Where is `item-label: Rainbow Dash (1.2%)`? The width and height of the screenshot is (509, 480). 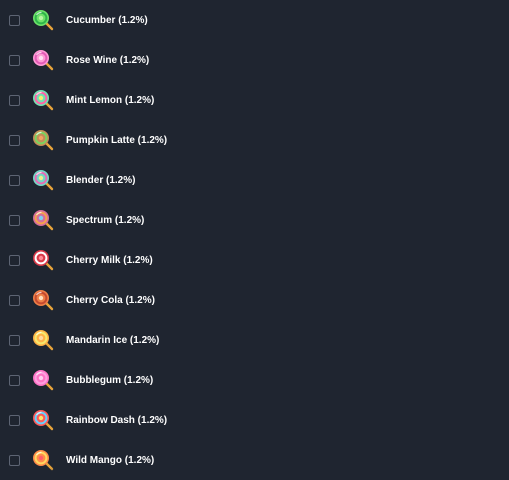
item-label: Rainbow Dash (1.2%) is located at coordinates (117, 420).